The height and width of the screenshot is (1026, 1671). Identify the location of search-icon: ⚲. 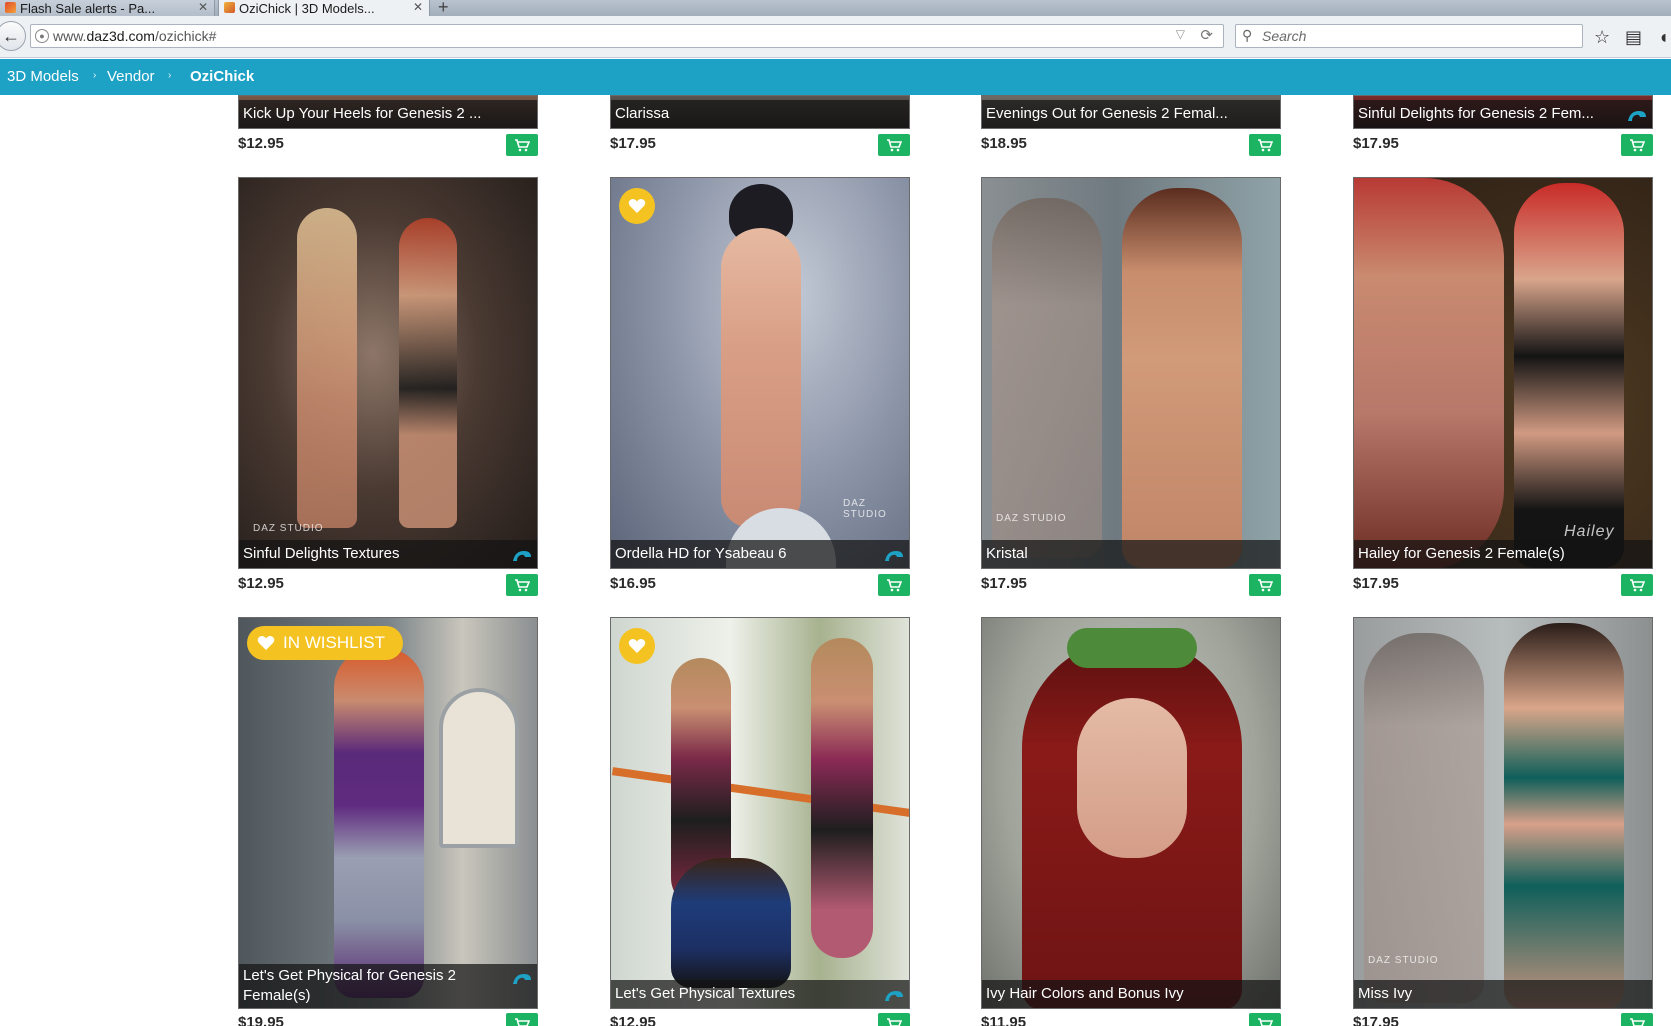
(1247, 35).